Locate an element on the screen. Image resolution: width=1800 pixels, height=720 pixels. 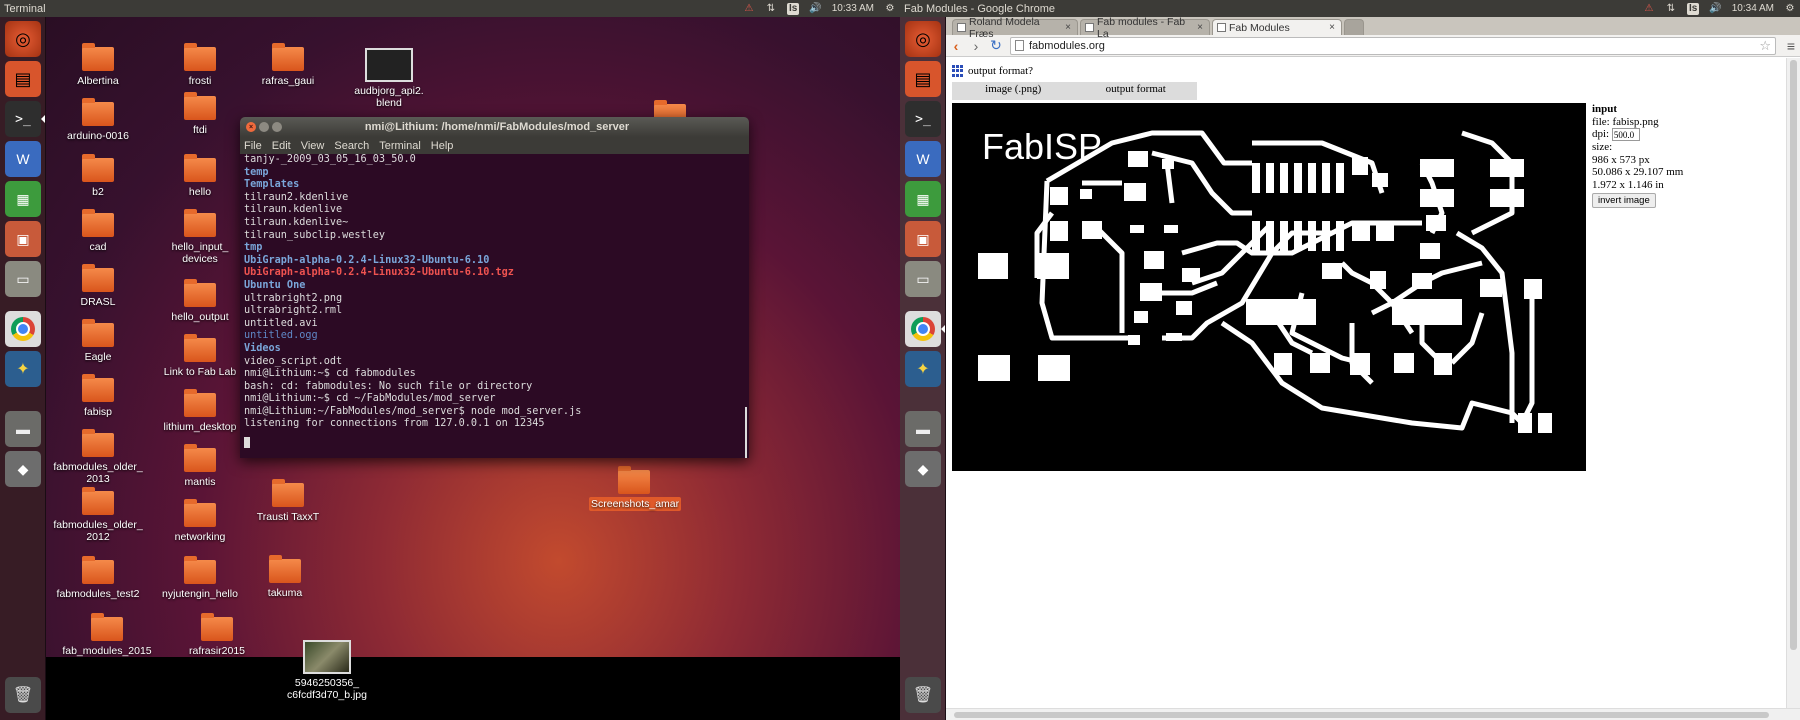
tab-fab-modules: Fab Modules × is located at coordinates (1277, 27).